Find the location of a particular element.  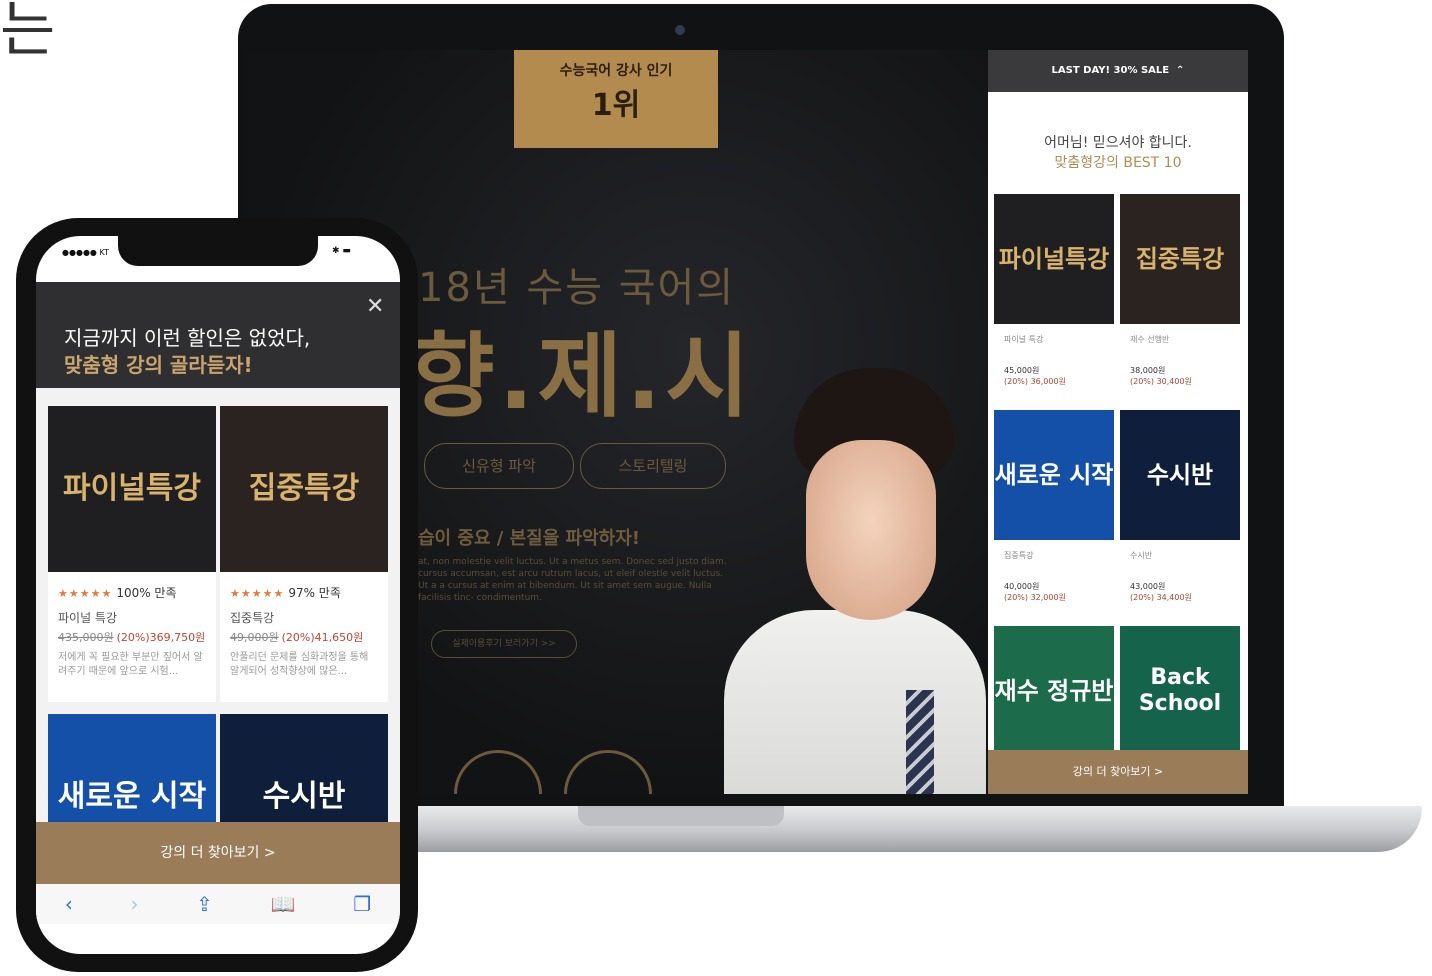

battery-icon: ✱ ▬ is located at coordinates (341, 251).